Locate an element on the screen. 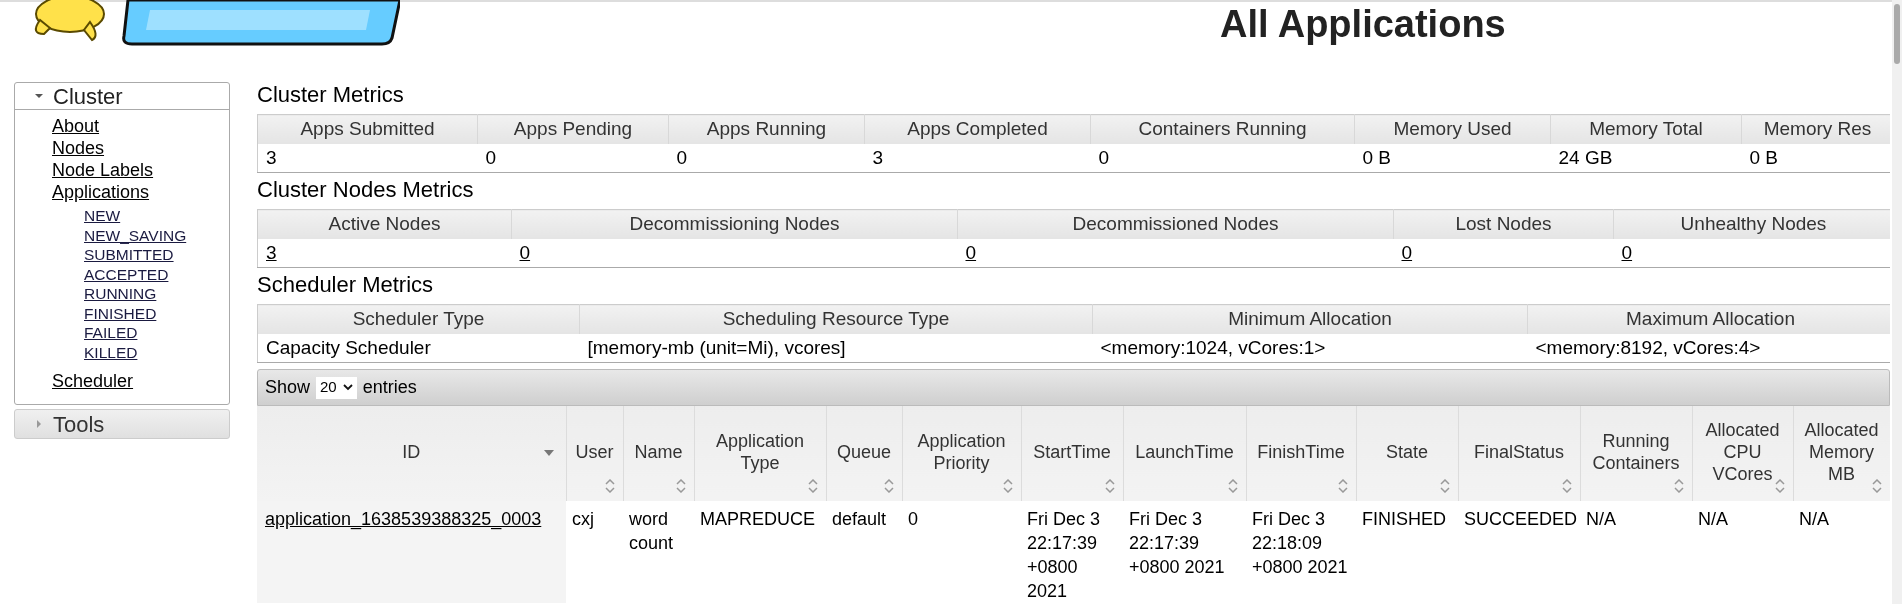  chevron-down-icon is located at coordinates (347, 387).